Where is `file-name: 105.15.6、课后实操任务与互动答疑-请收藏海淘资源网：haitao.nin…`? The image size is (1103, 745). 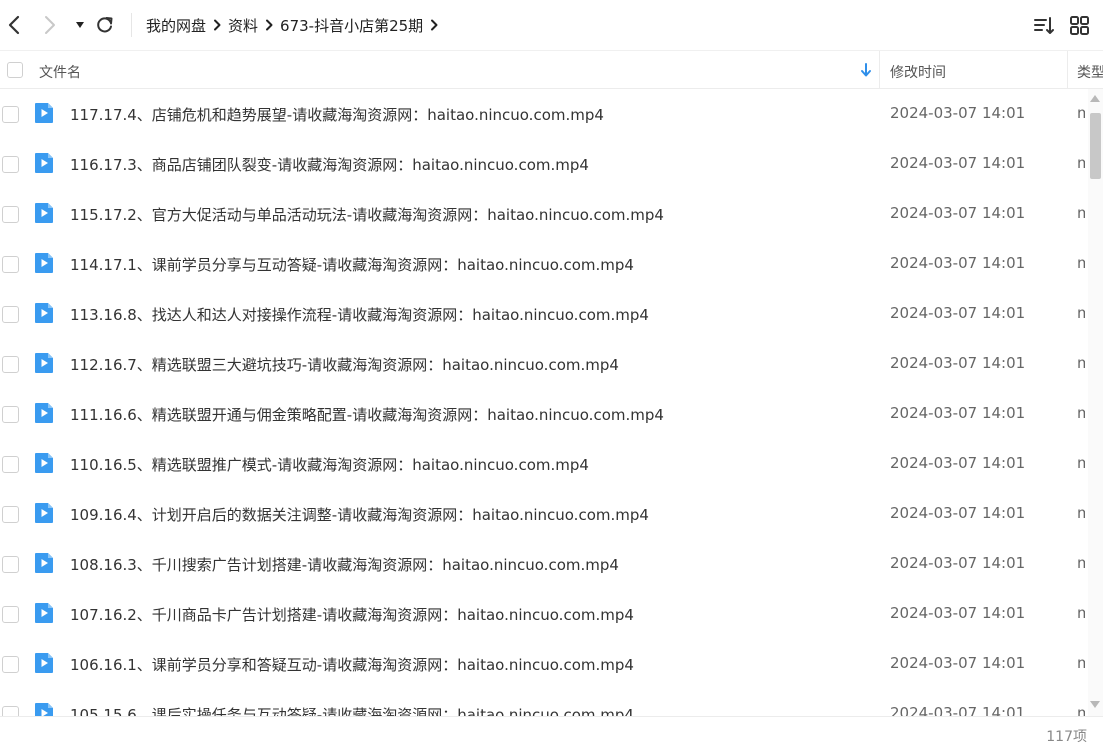
file-name: 105.15.6、课后实操任务与互动答疑-请收藏海淘资源网：haitao.nin… is located at coordinates (352, 710).